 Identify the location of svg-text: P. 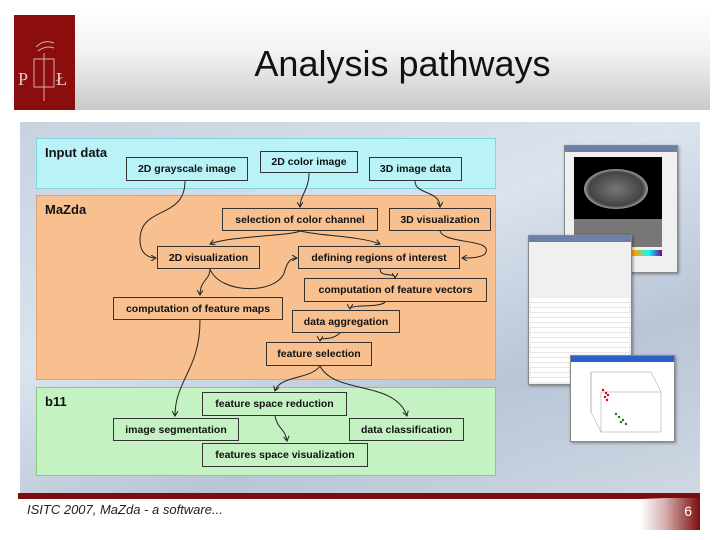
(23, 79).